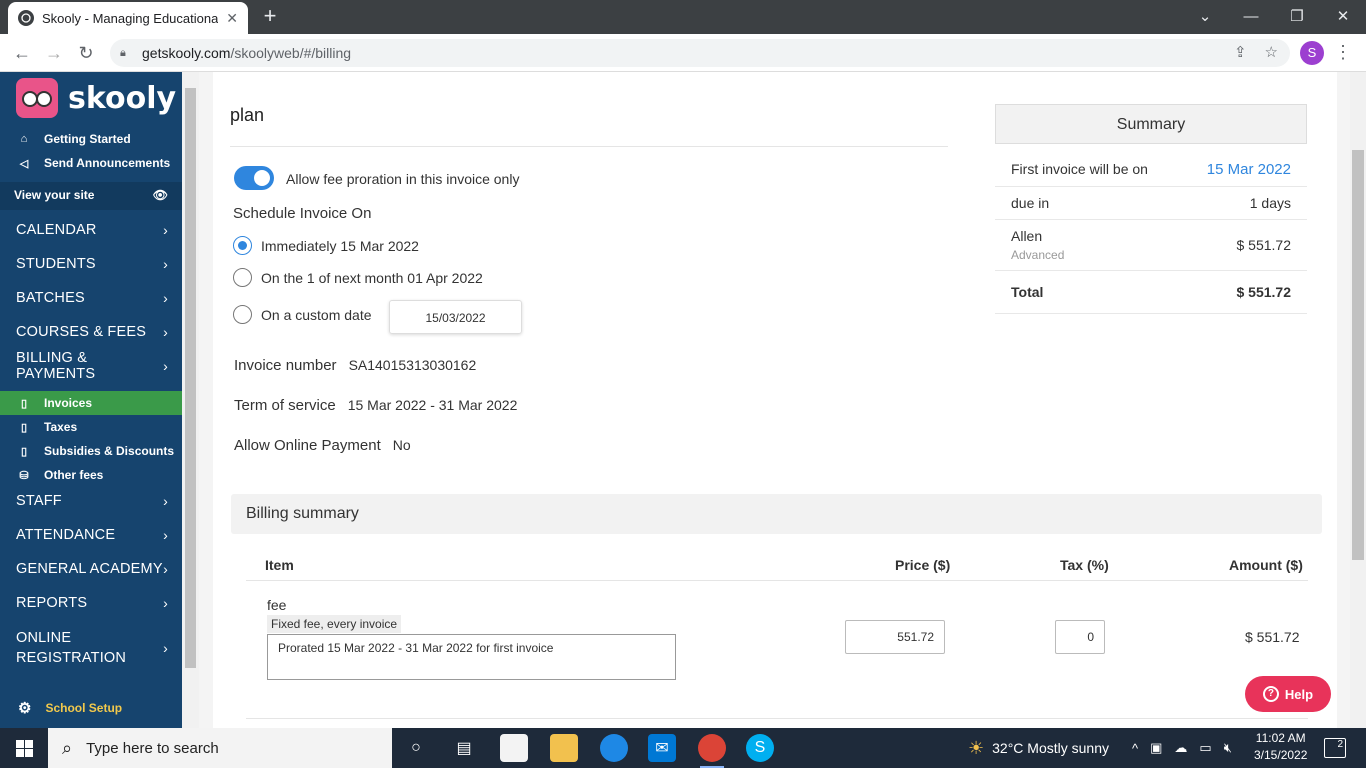  I want to click on due-value: 1 days, so click(1270, 203).